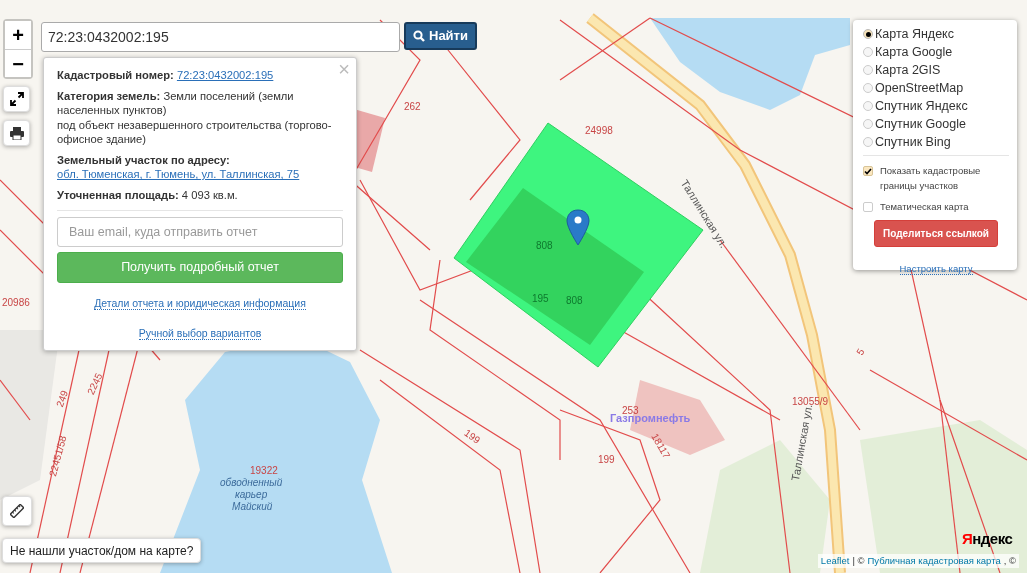  What do you see at coordinates (578, 227) in the screenshot?
I see `map-pin-icon` at bounding box center [578, 227].